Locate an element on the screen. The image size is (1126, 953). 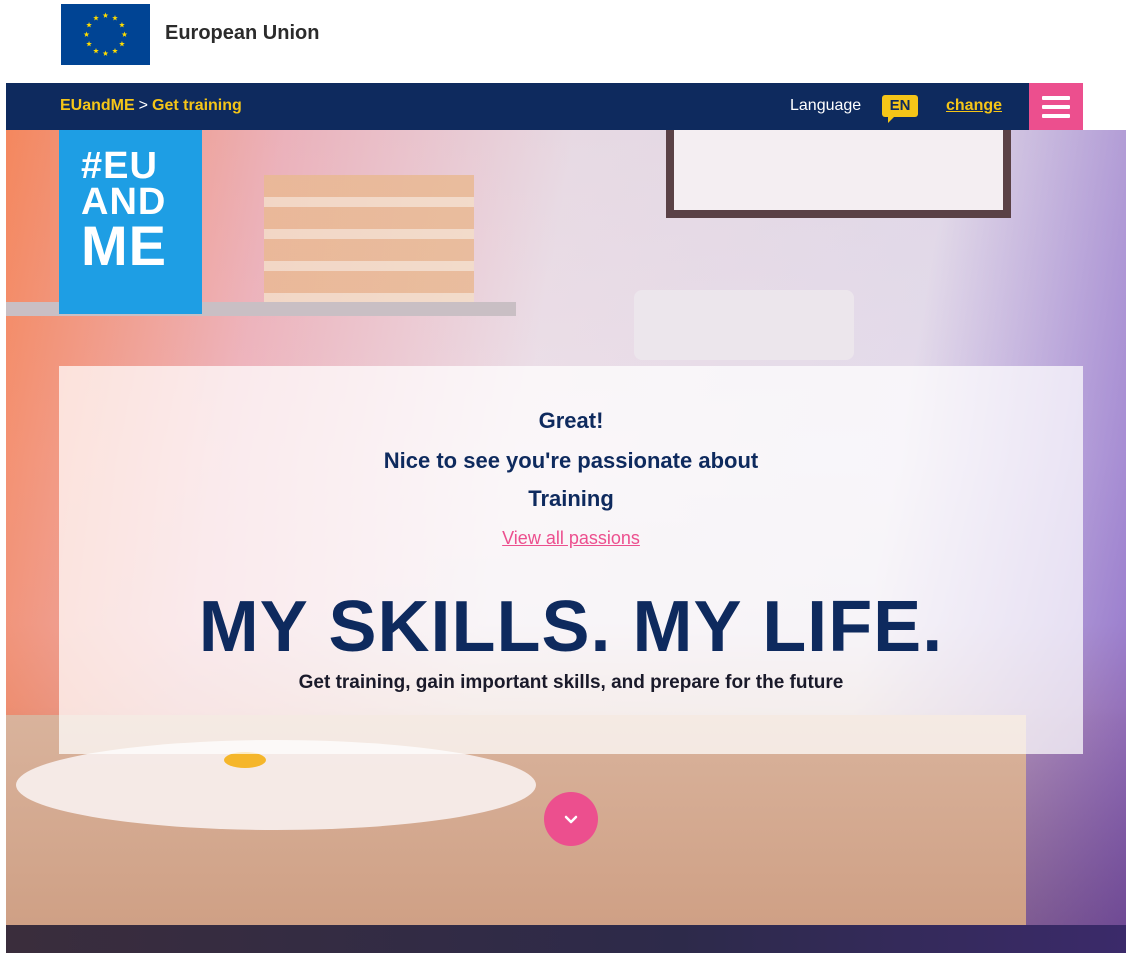
hero-bottom-shade is located at coordinates (566, 939).